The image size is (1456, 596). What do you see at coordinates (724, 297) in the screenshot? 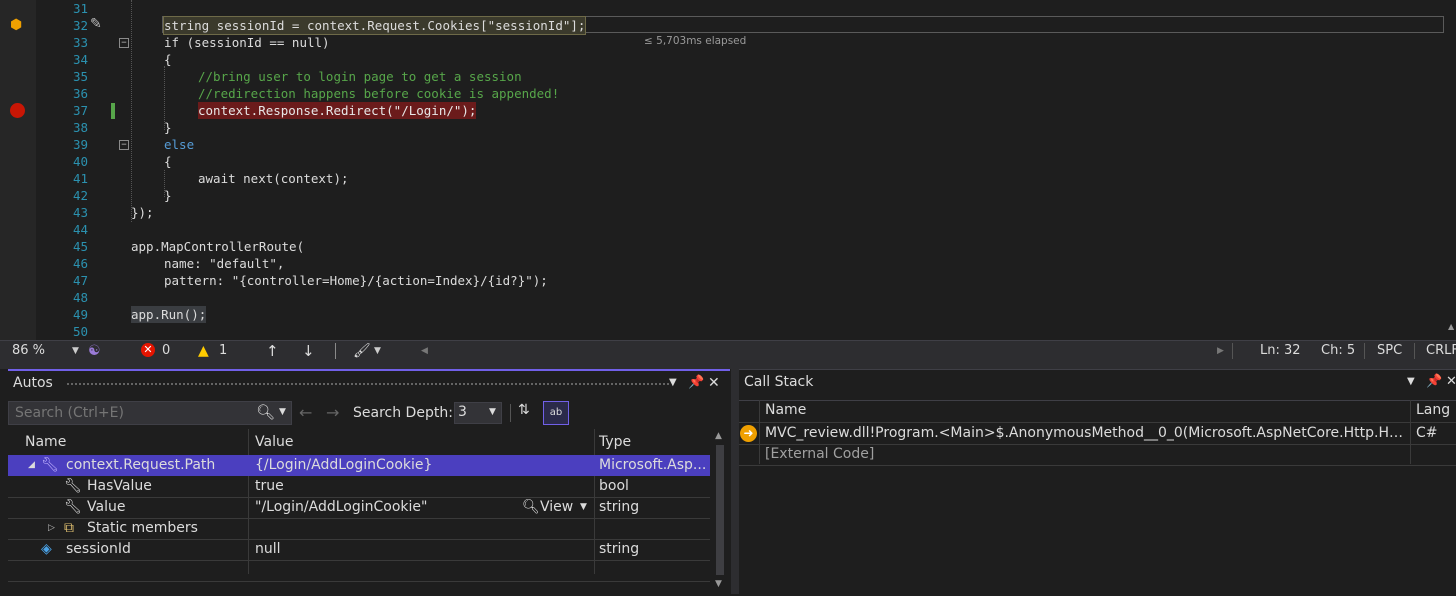
I see `code-line: 48` at bounding box center [724, 297].